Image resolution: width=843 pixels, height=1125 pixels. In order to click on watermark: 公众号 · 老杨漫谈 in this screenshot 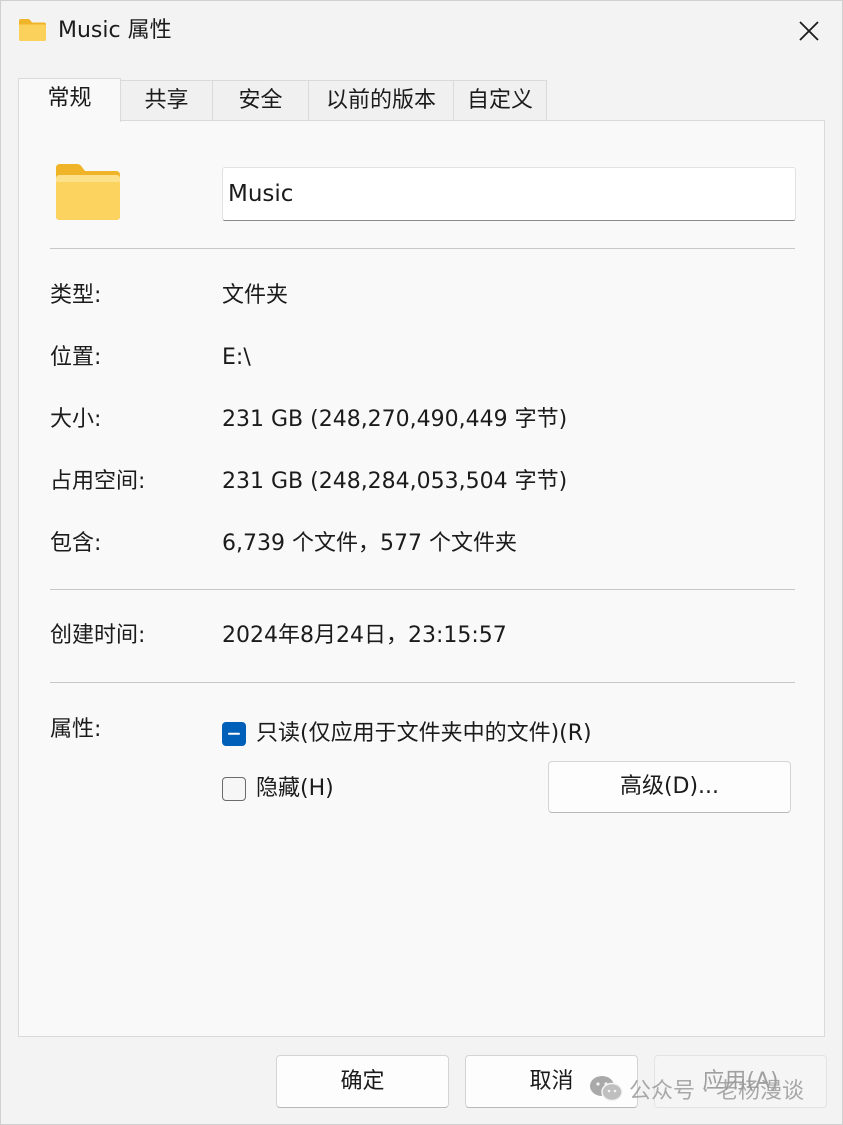, I will do `click(696, 1089)`.